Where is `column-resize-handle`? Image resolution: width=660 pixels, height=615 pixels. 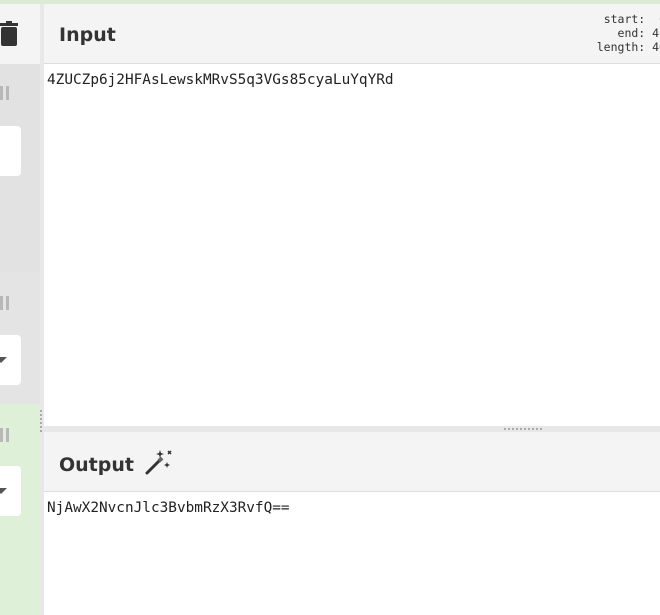 column-resize-handle is located at coordinates (41, 422).